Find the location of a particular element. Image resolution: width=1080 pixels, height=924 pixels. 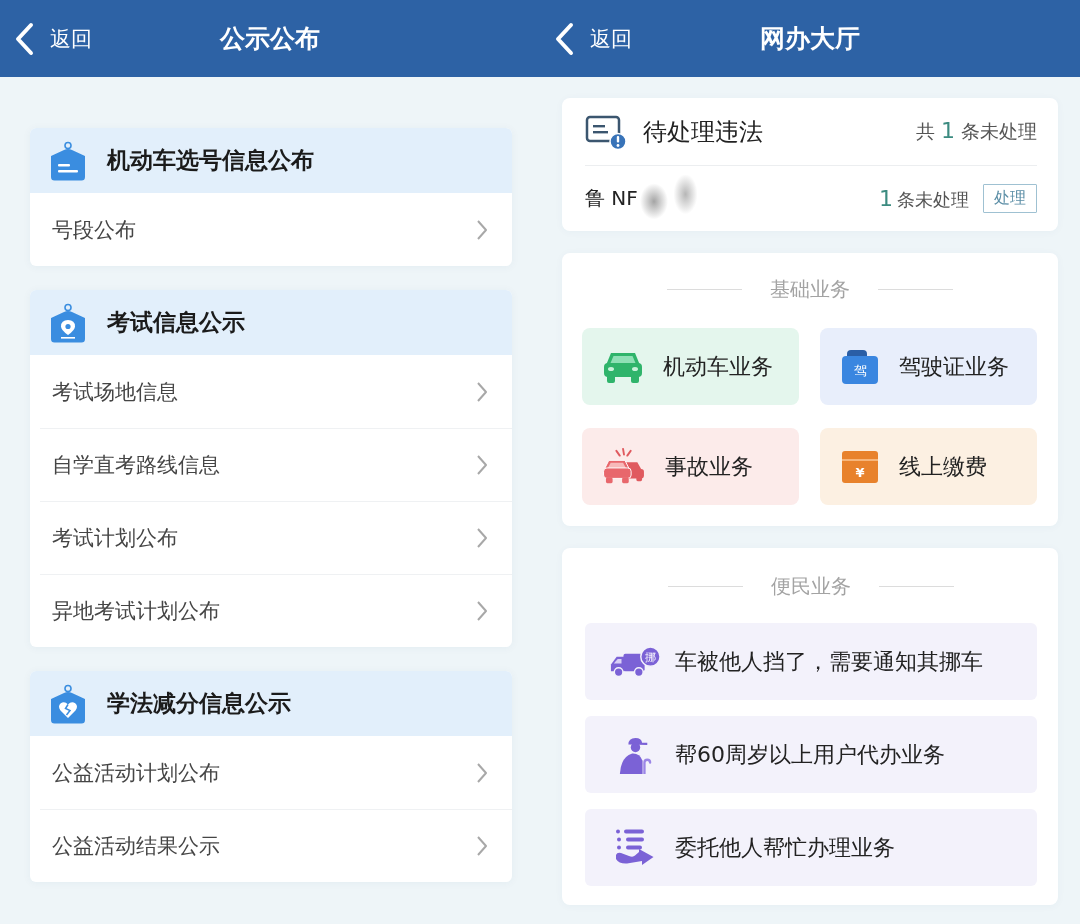

card-title: 待处理违法 is located at coordinates (703, 132).